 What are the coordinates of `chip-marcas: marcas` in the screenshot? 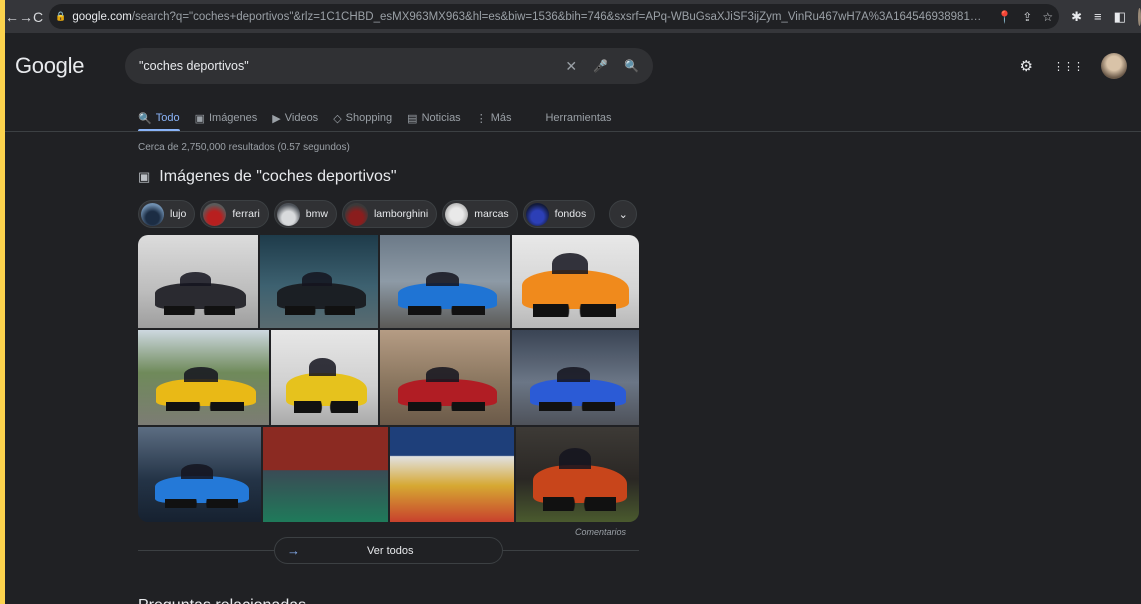 It's located at (480, 214).